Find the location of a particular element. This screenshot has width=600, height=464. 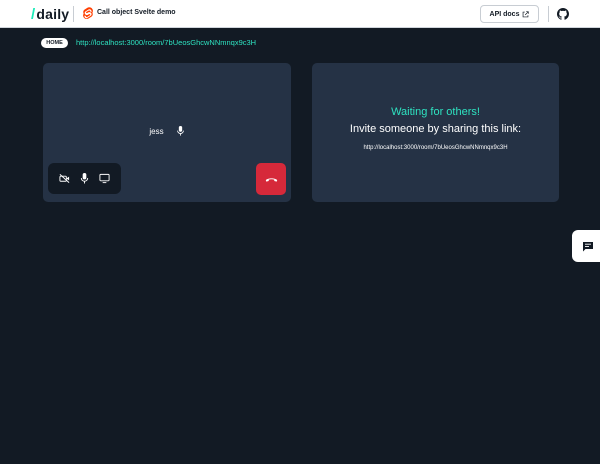

logo-text: daily is located at coordinates (53, 14).